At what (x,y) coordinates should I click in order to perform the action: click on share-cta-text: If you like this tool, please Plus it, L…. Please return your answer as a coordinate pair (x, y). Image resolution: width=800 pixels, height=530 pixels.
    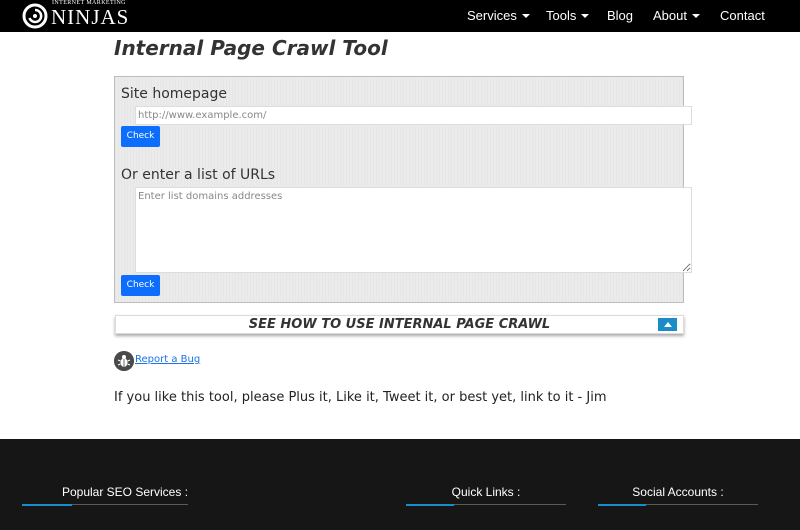
    Looking at the image, I should click on (360, 397).